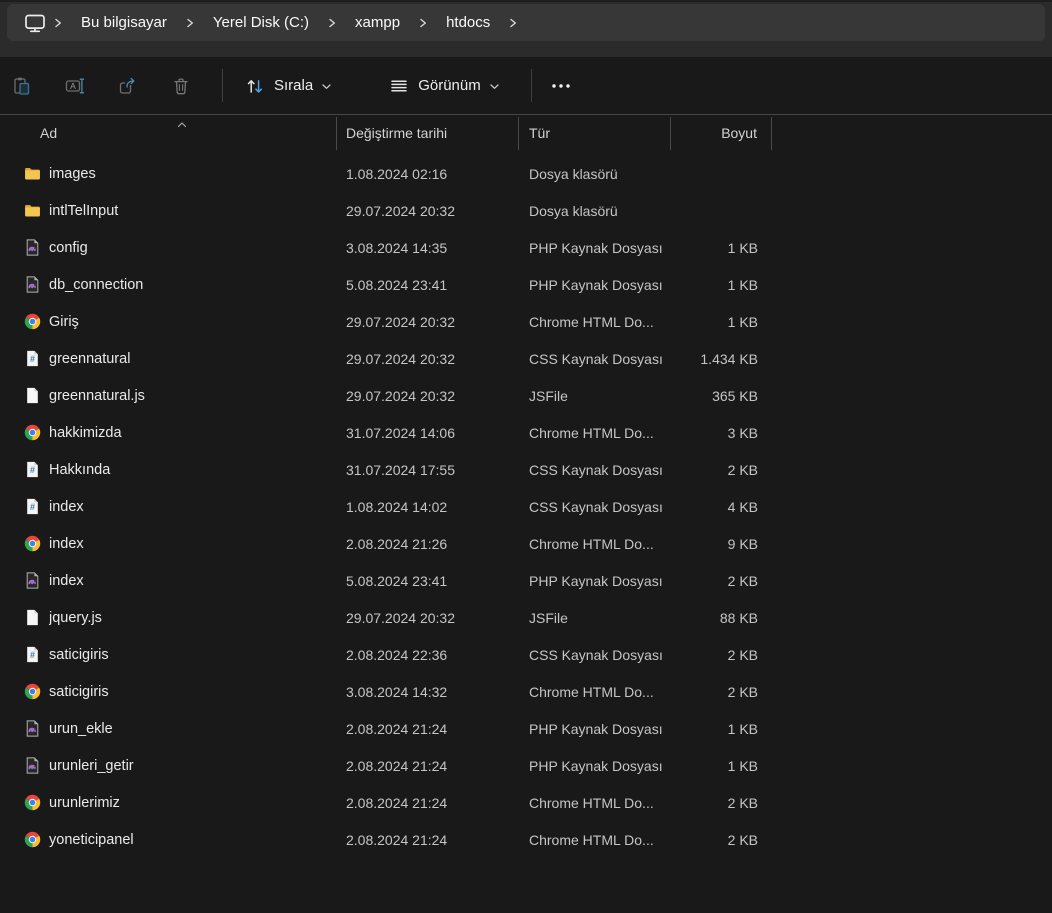  What do you see at coordinates (400, 432) in the screenshot?
I see `file-date: 31.07.2024 14:06` at bounding box center [400, 432].